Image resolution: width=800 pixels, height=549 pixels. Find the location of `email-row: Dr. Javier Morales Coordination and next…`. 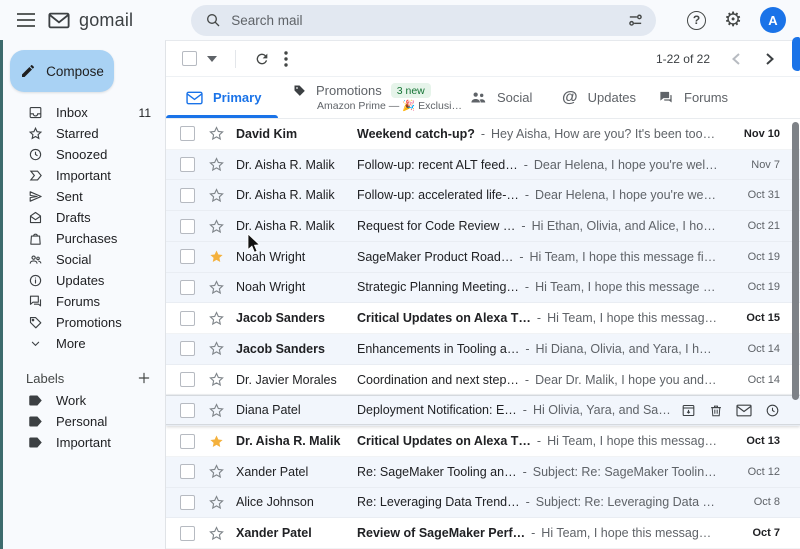

email-row: Dr. Javier Morales Coordination and next… is located at coordinates (483, 380).